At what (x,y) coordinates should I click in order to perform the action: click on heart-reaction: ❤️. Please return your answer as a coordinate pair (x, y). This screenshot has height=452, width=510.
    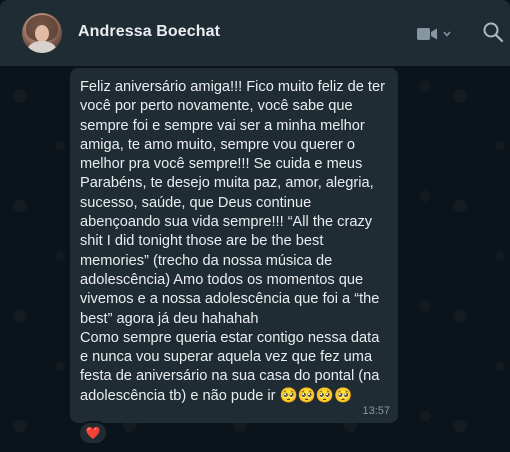
    Looking at the image, I should click on (93, 433).